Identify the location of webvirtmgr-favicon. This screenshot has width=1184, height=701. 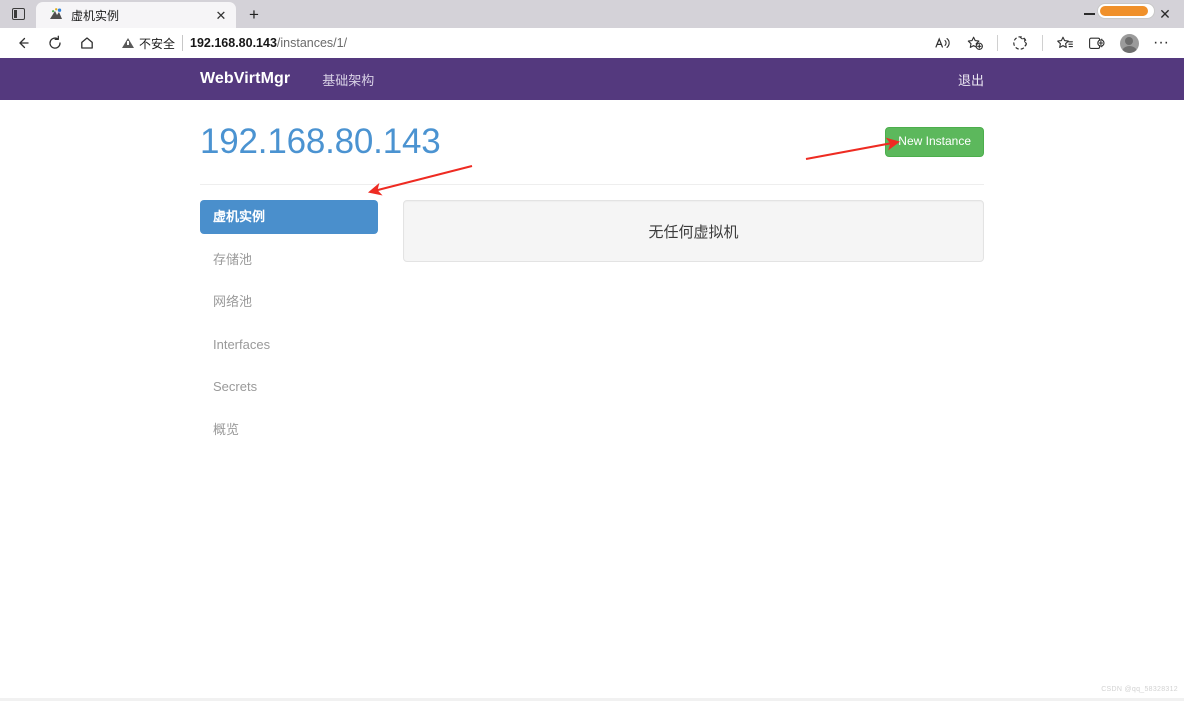
(56, 15).